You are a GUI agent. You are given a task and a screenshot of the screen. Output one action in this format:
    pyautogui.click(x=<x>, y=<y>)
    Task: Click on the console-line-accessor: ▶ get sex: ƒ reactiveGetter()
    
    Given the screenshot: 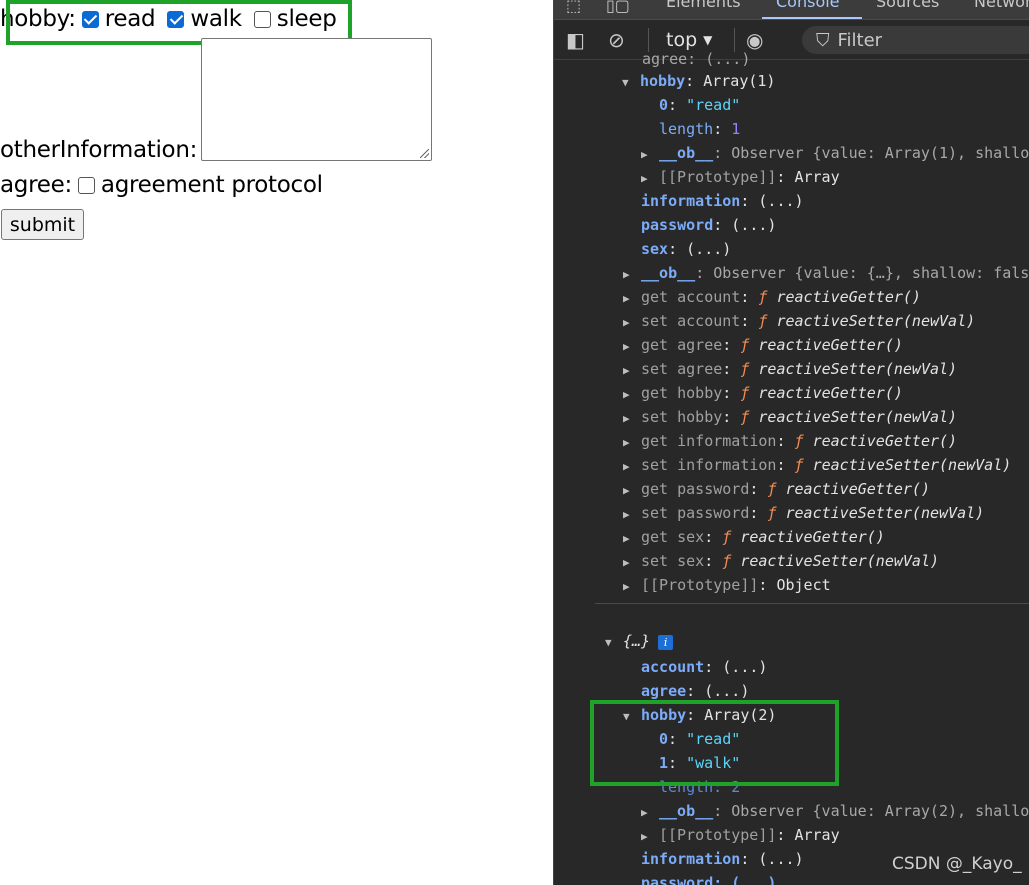 What is the action you would take?
    pyautogui.click(x=754, y=537)
    